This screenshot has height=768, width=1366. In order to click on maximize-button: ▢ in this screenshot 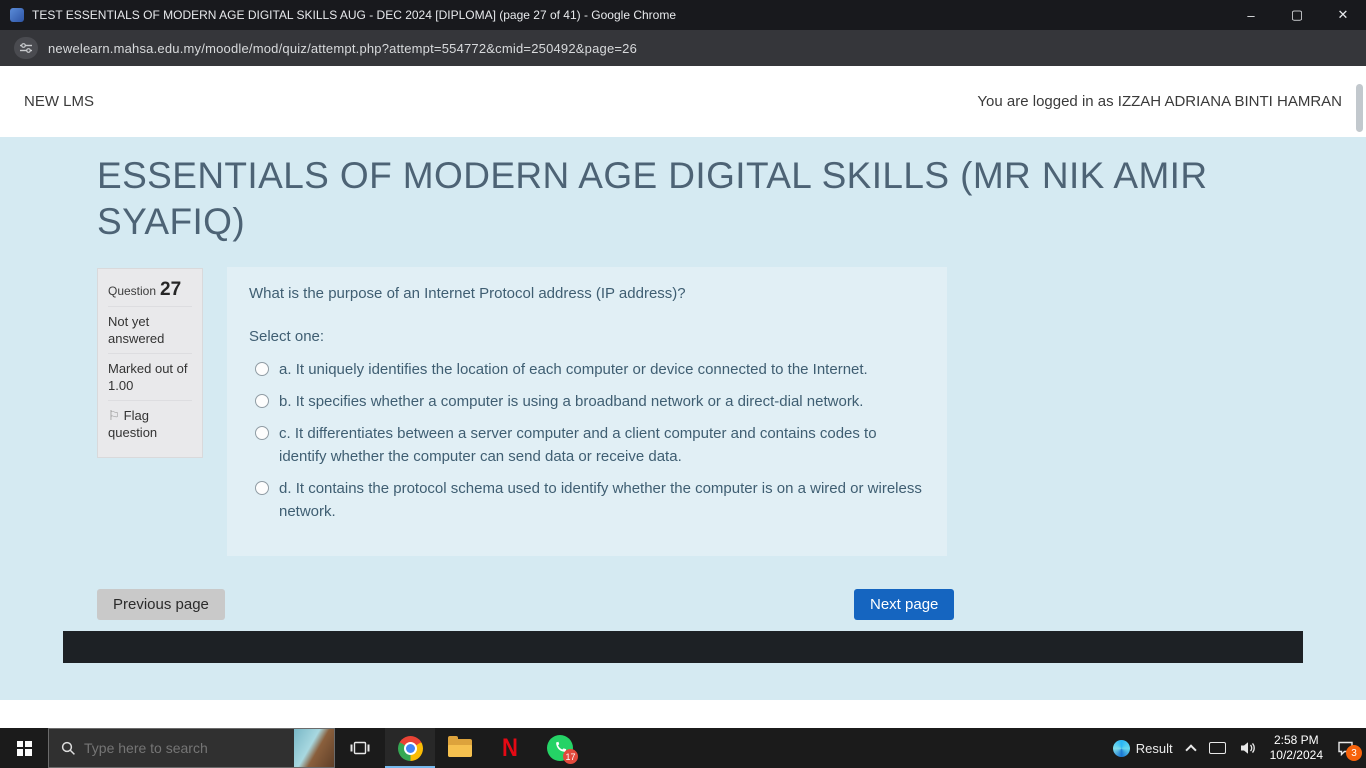, I will do `click(1297, 15)`.